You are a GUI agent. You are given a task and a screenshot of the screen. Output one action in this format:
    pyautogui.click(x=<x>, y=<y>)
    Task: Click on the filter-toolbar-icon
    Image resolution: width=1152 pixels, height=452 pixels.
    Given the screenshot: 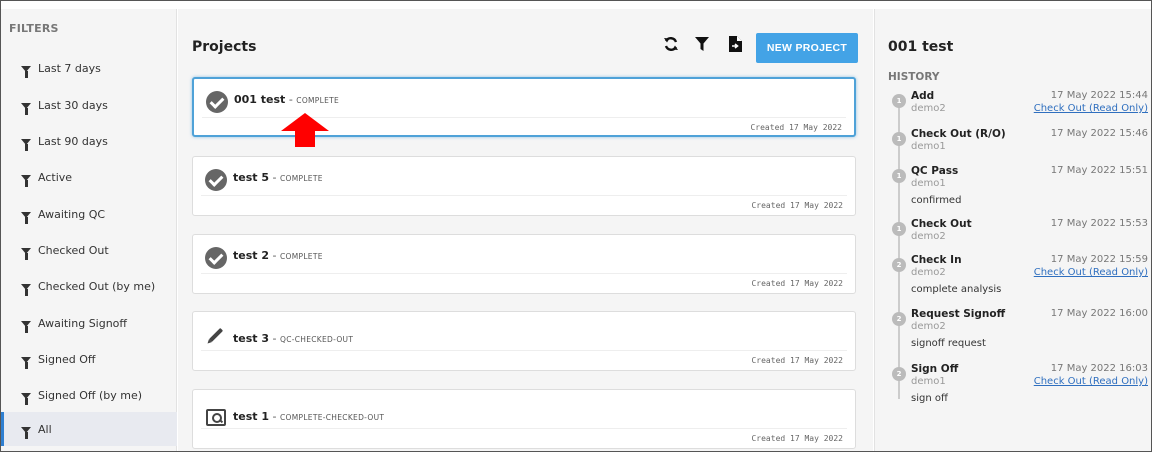 What is the action you would take?
    pyautogui.click(x=702, y=44)
    